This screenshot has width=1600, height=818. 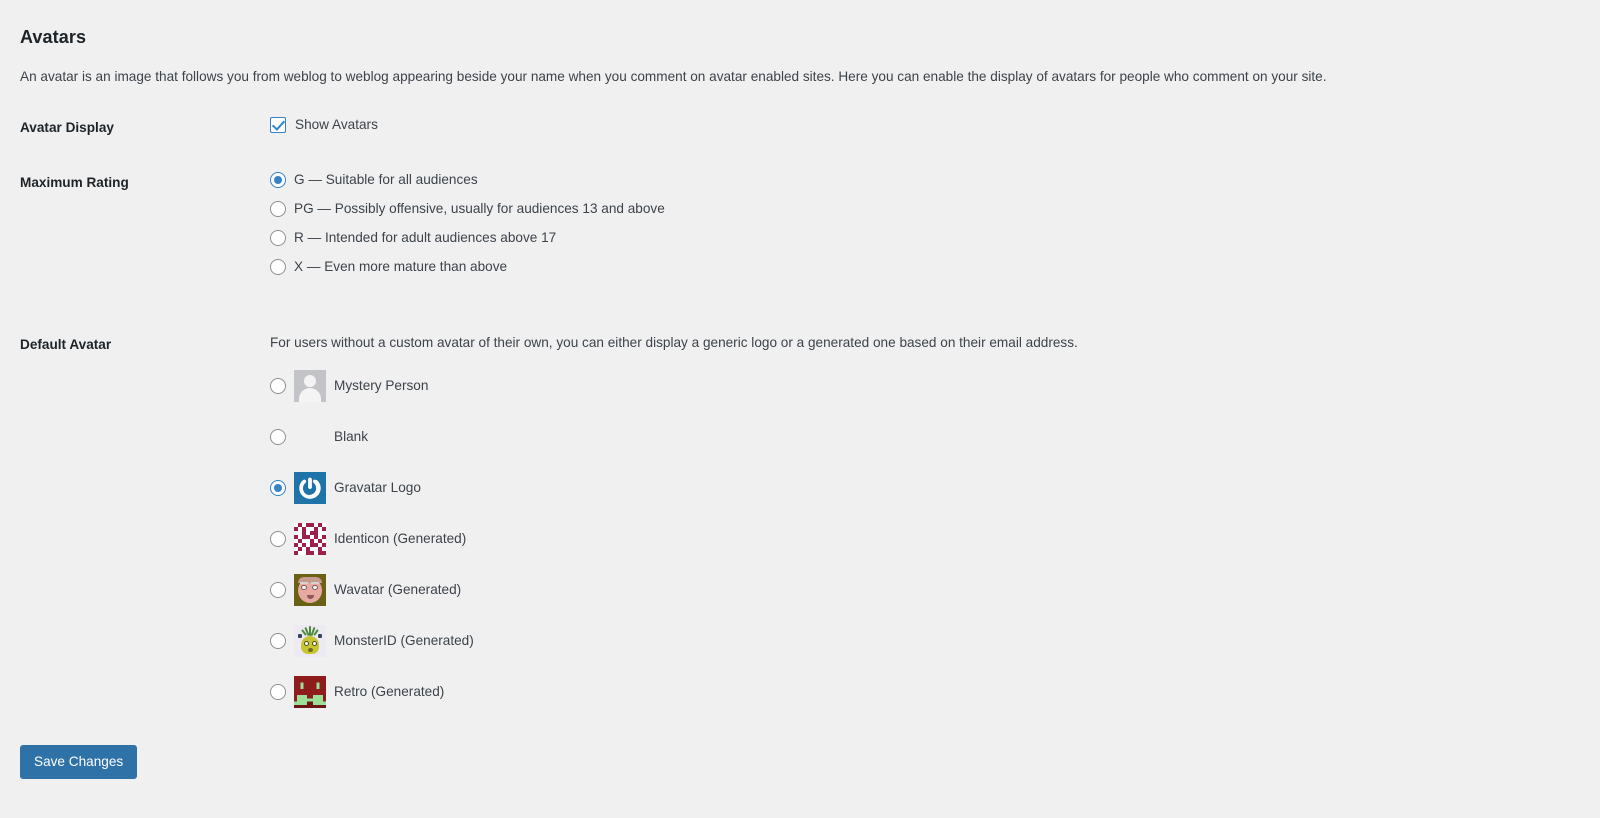 What do you see at coordinates (278, 487) in the screenshot?
I see `default-avatar-radio-gravatar` at bounding box center [278, 487].